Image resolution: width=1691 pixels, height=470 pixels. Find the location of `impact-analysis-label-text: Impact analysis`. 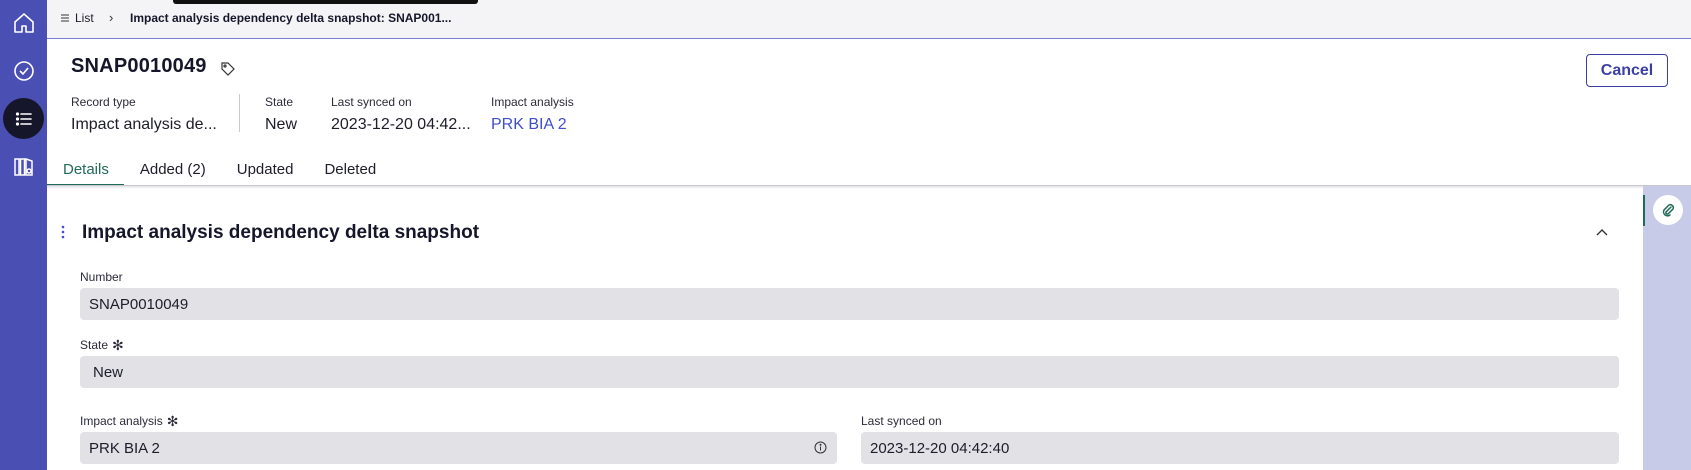

impact-analysis-label-text: Impact analysis is located at coordinates (121, 421).